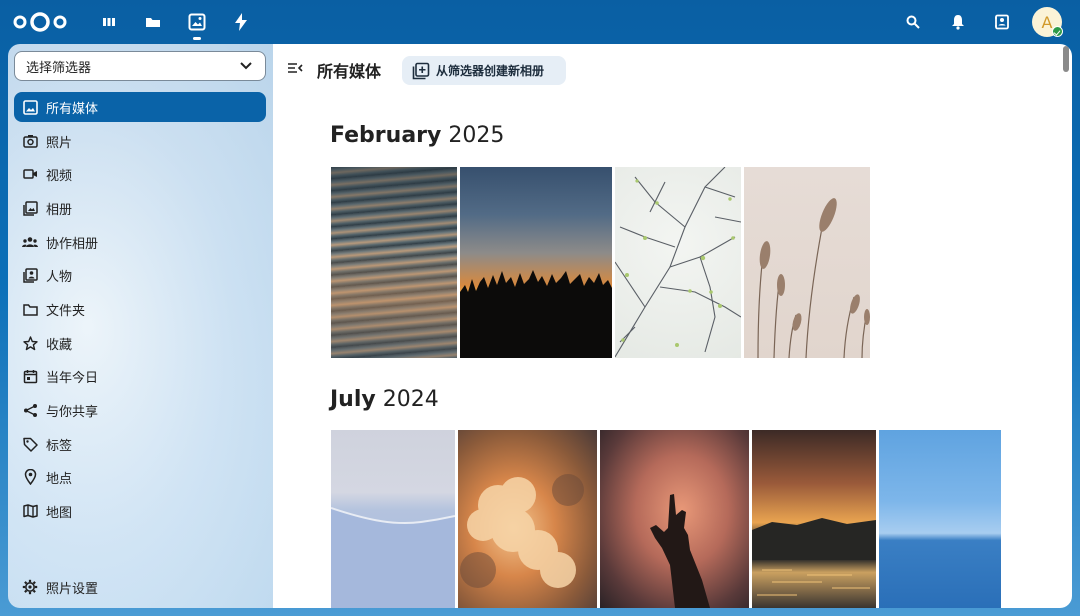 The width and height of the screenshot is (1080, 616). What do you see at coordinates (59, 176) in the screenshot?
I see `sidebar-item-label: 视频` at bounding box center [59, 176].